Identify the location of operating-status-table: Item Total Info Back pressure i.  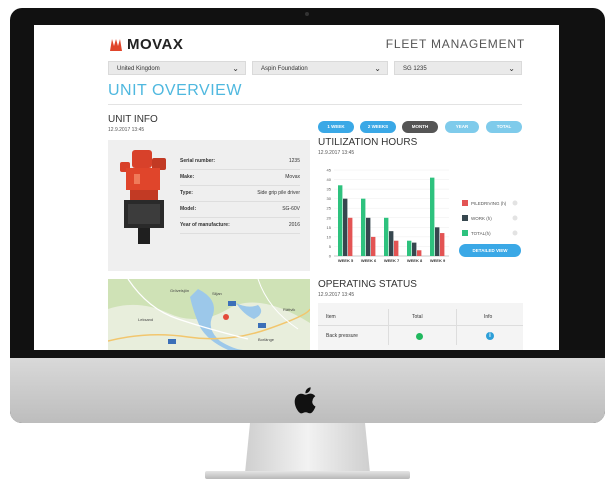
(420, 326).